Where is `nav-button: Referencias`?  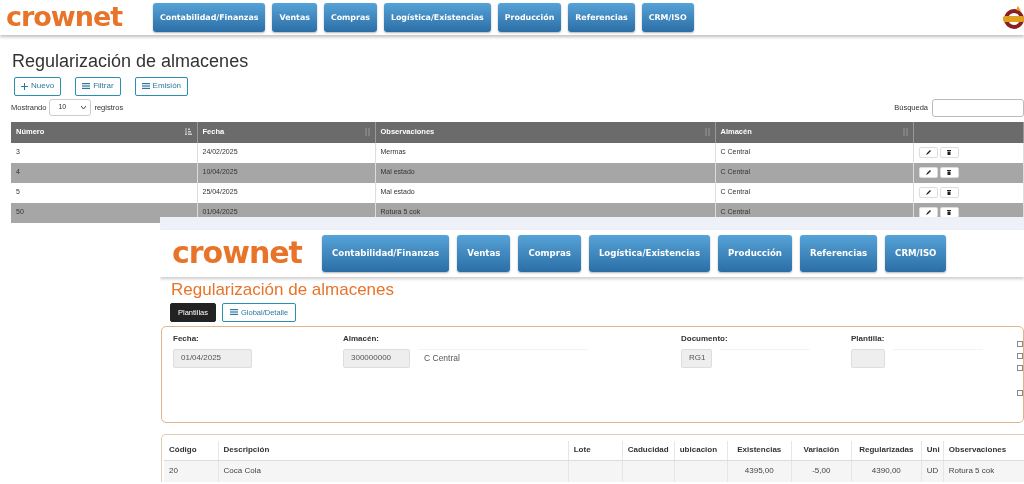 nav-button: Referencias is located at coordinates (838, 253).